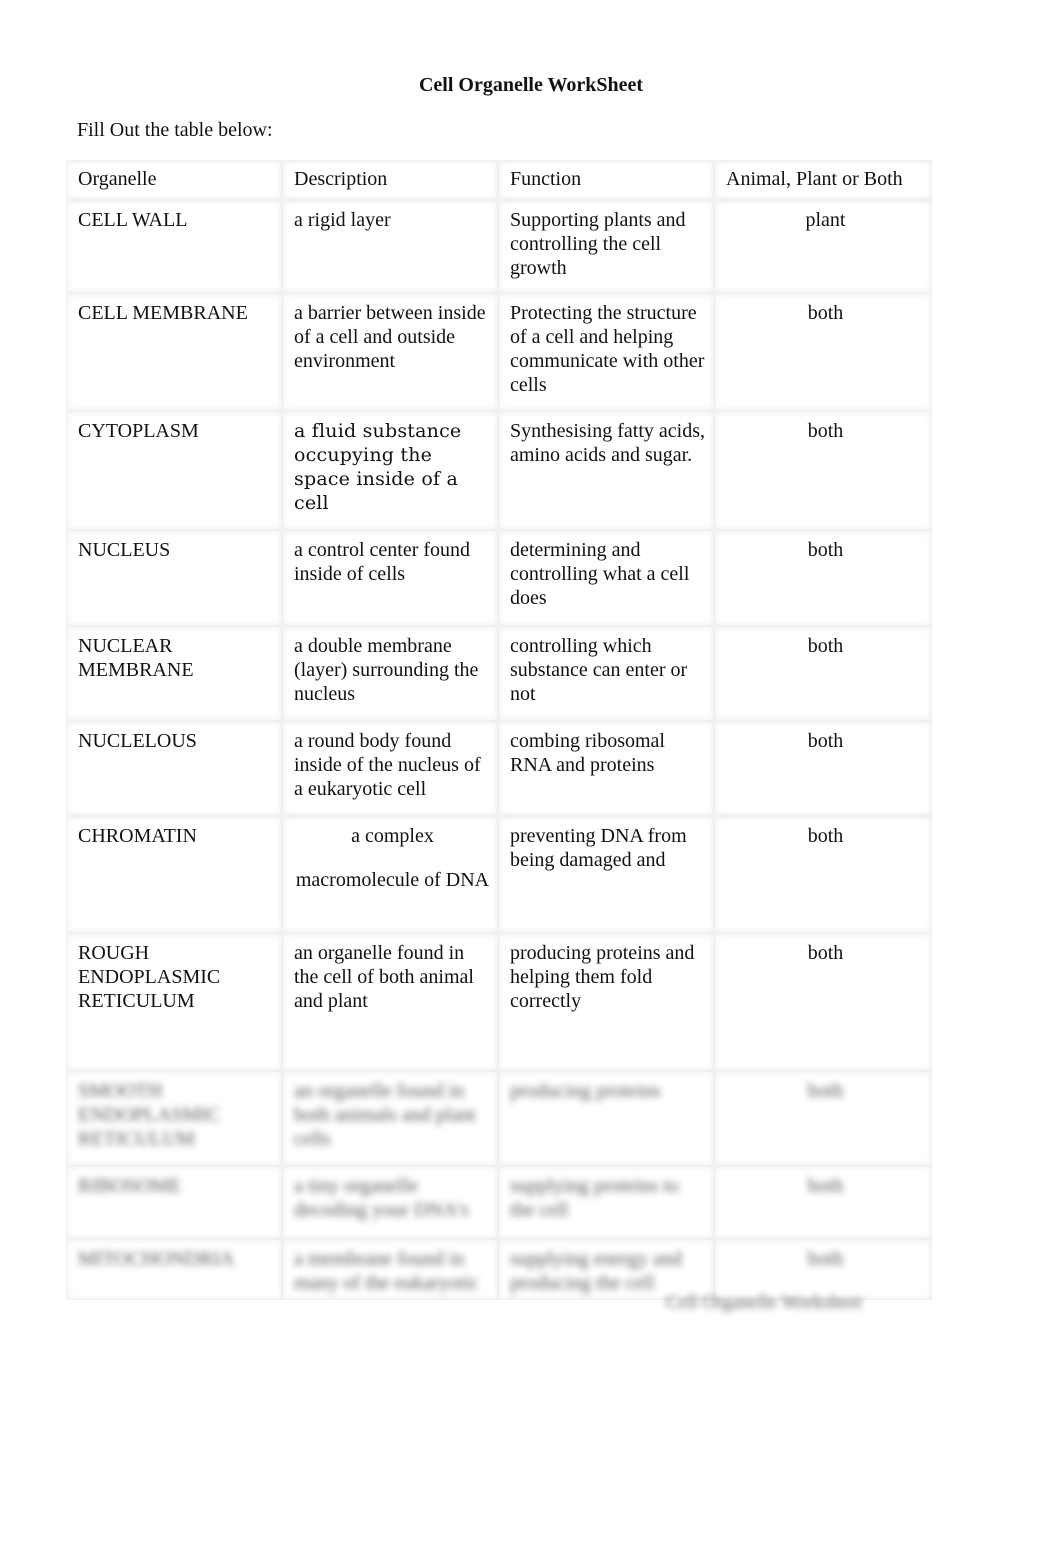 The width and height of the screenshot is (1062, 1556). What do you see at coordinates (390, 578) in the screenshot?
I see `description-cell: a control center found inside of cells` at bounding box center [390, 578].